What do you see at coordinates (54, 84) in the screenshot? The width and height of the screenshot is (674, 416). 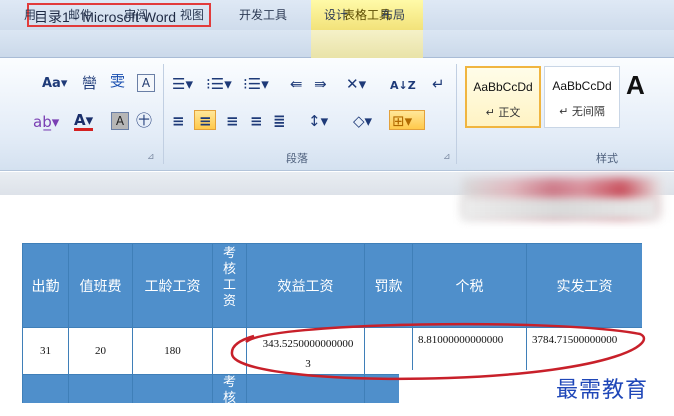 I see `grow-font-button: Aa▾` at bounding box center [54, 84].